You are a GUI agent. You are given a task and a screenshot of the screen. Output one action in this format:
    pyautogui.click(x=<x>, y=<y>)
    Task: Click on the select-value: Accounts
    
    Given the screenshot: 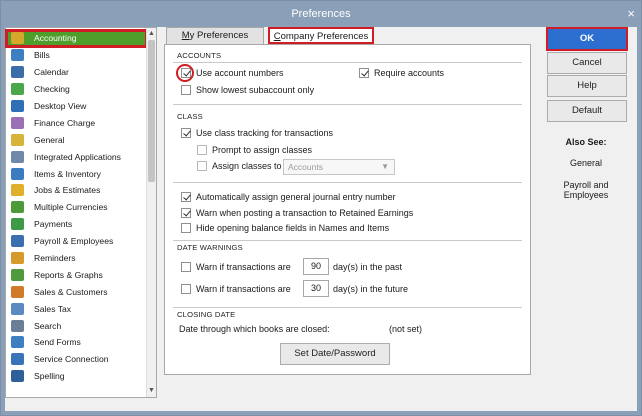 What is the action you would take?
    pyautogui.click(x=305, y=167)
    